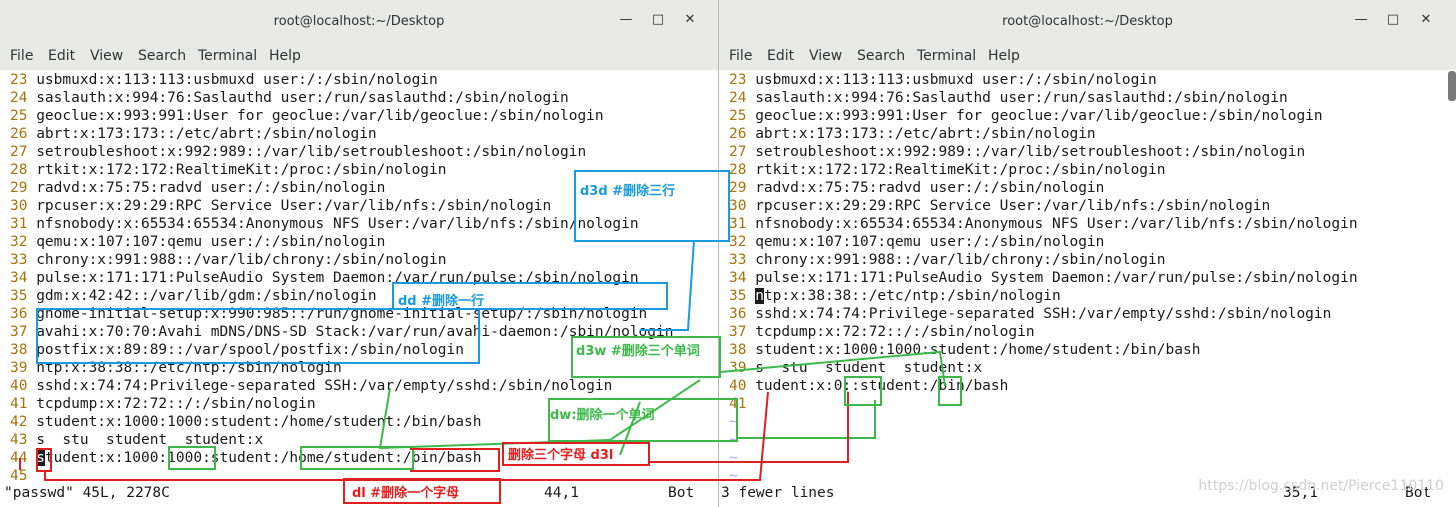  I want to click on d3l-chars-box, so click(455, 460).